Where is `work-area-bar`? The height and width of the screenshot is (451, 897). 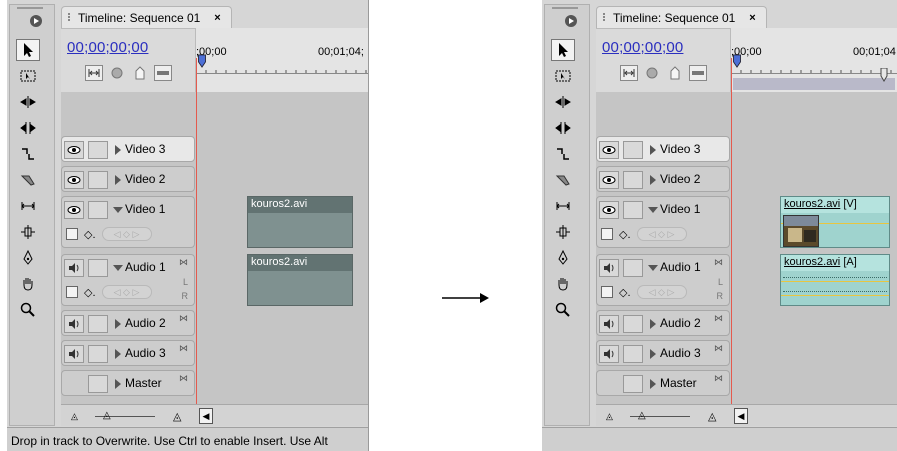 work-area-bar is located at coordinates (814, 84).